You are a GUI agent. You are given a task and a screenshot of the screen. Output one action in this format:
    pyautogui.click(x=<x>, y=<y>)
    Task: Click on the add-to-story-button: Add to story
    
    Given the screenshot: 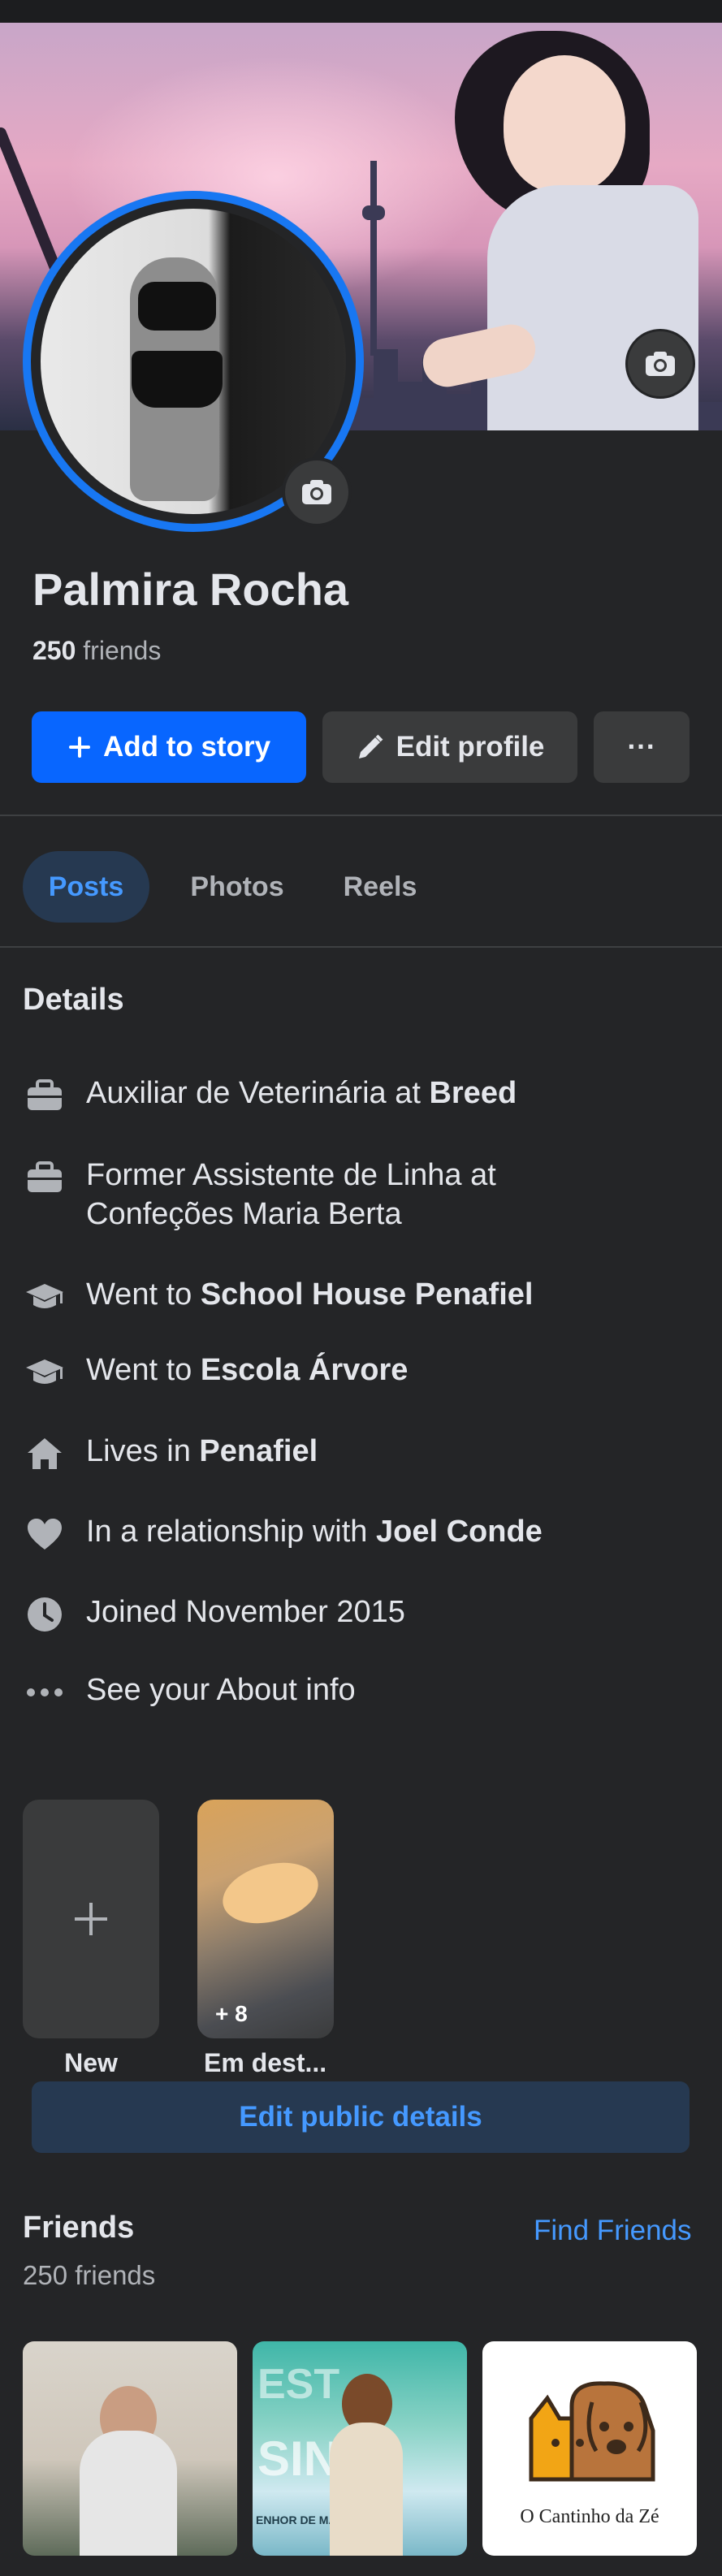 What is the action you would take?
    pyautogui.click(x=169, y=747)
    